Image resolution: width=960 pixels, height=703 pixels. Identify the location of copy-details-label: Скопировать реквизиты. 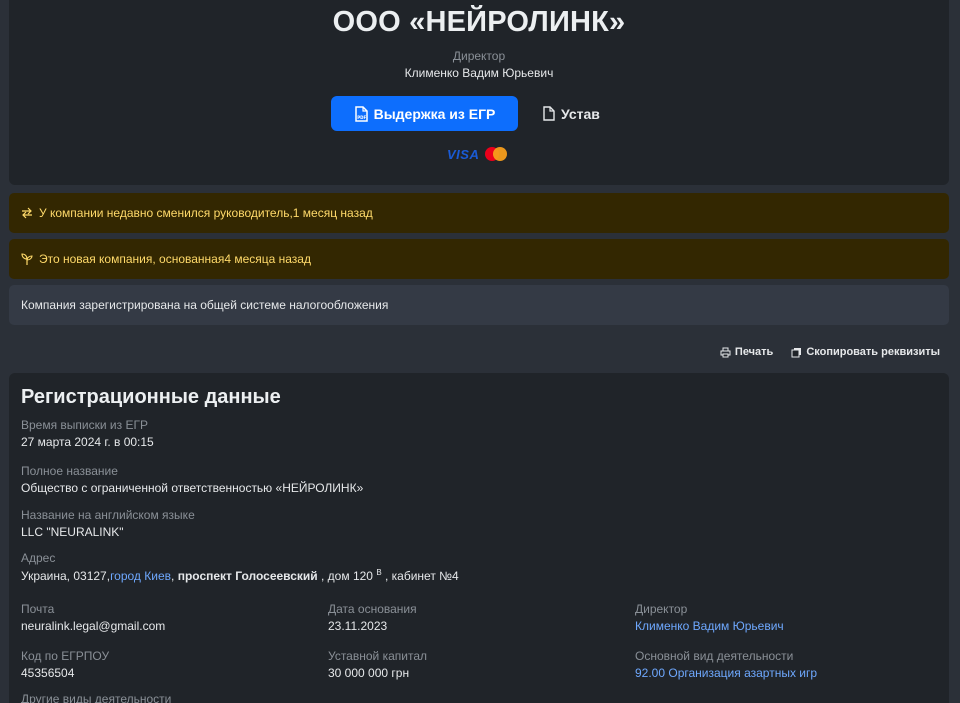
(873, 352).